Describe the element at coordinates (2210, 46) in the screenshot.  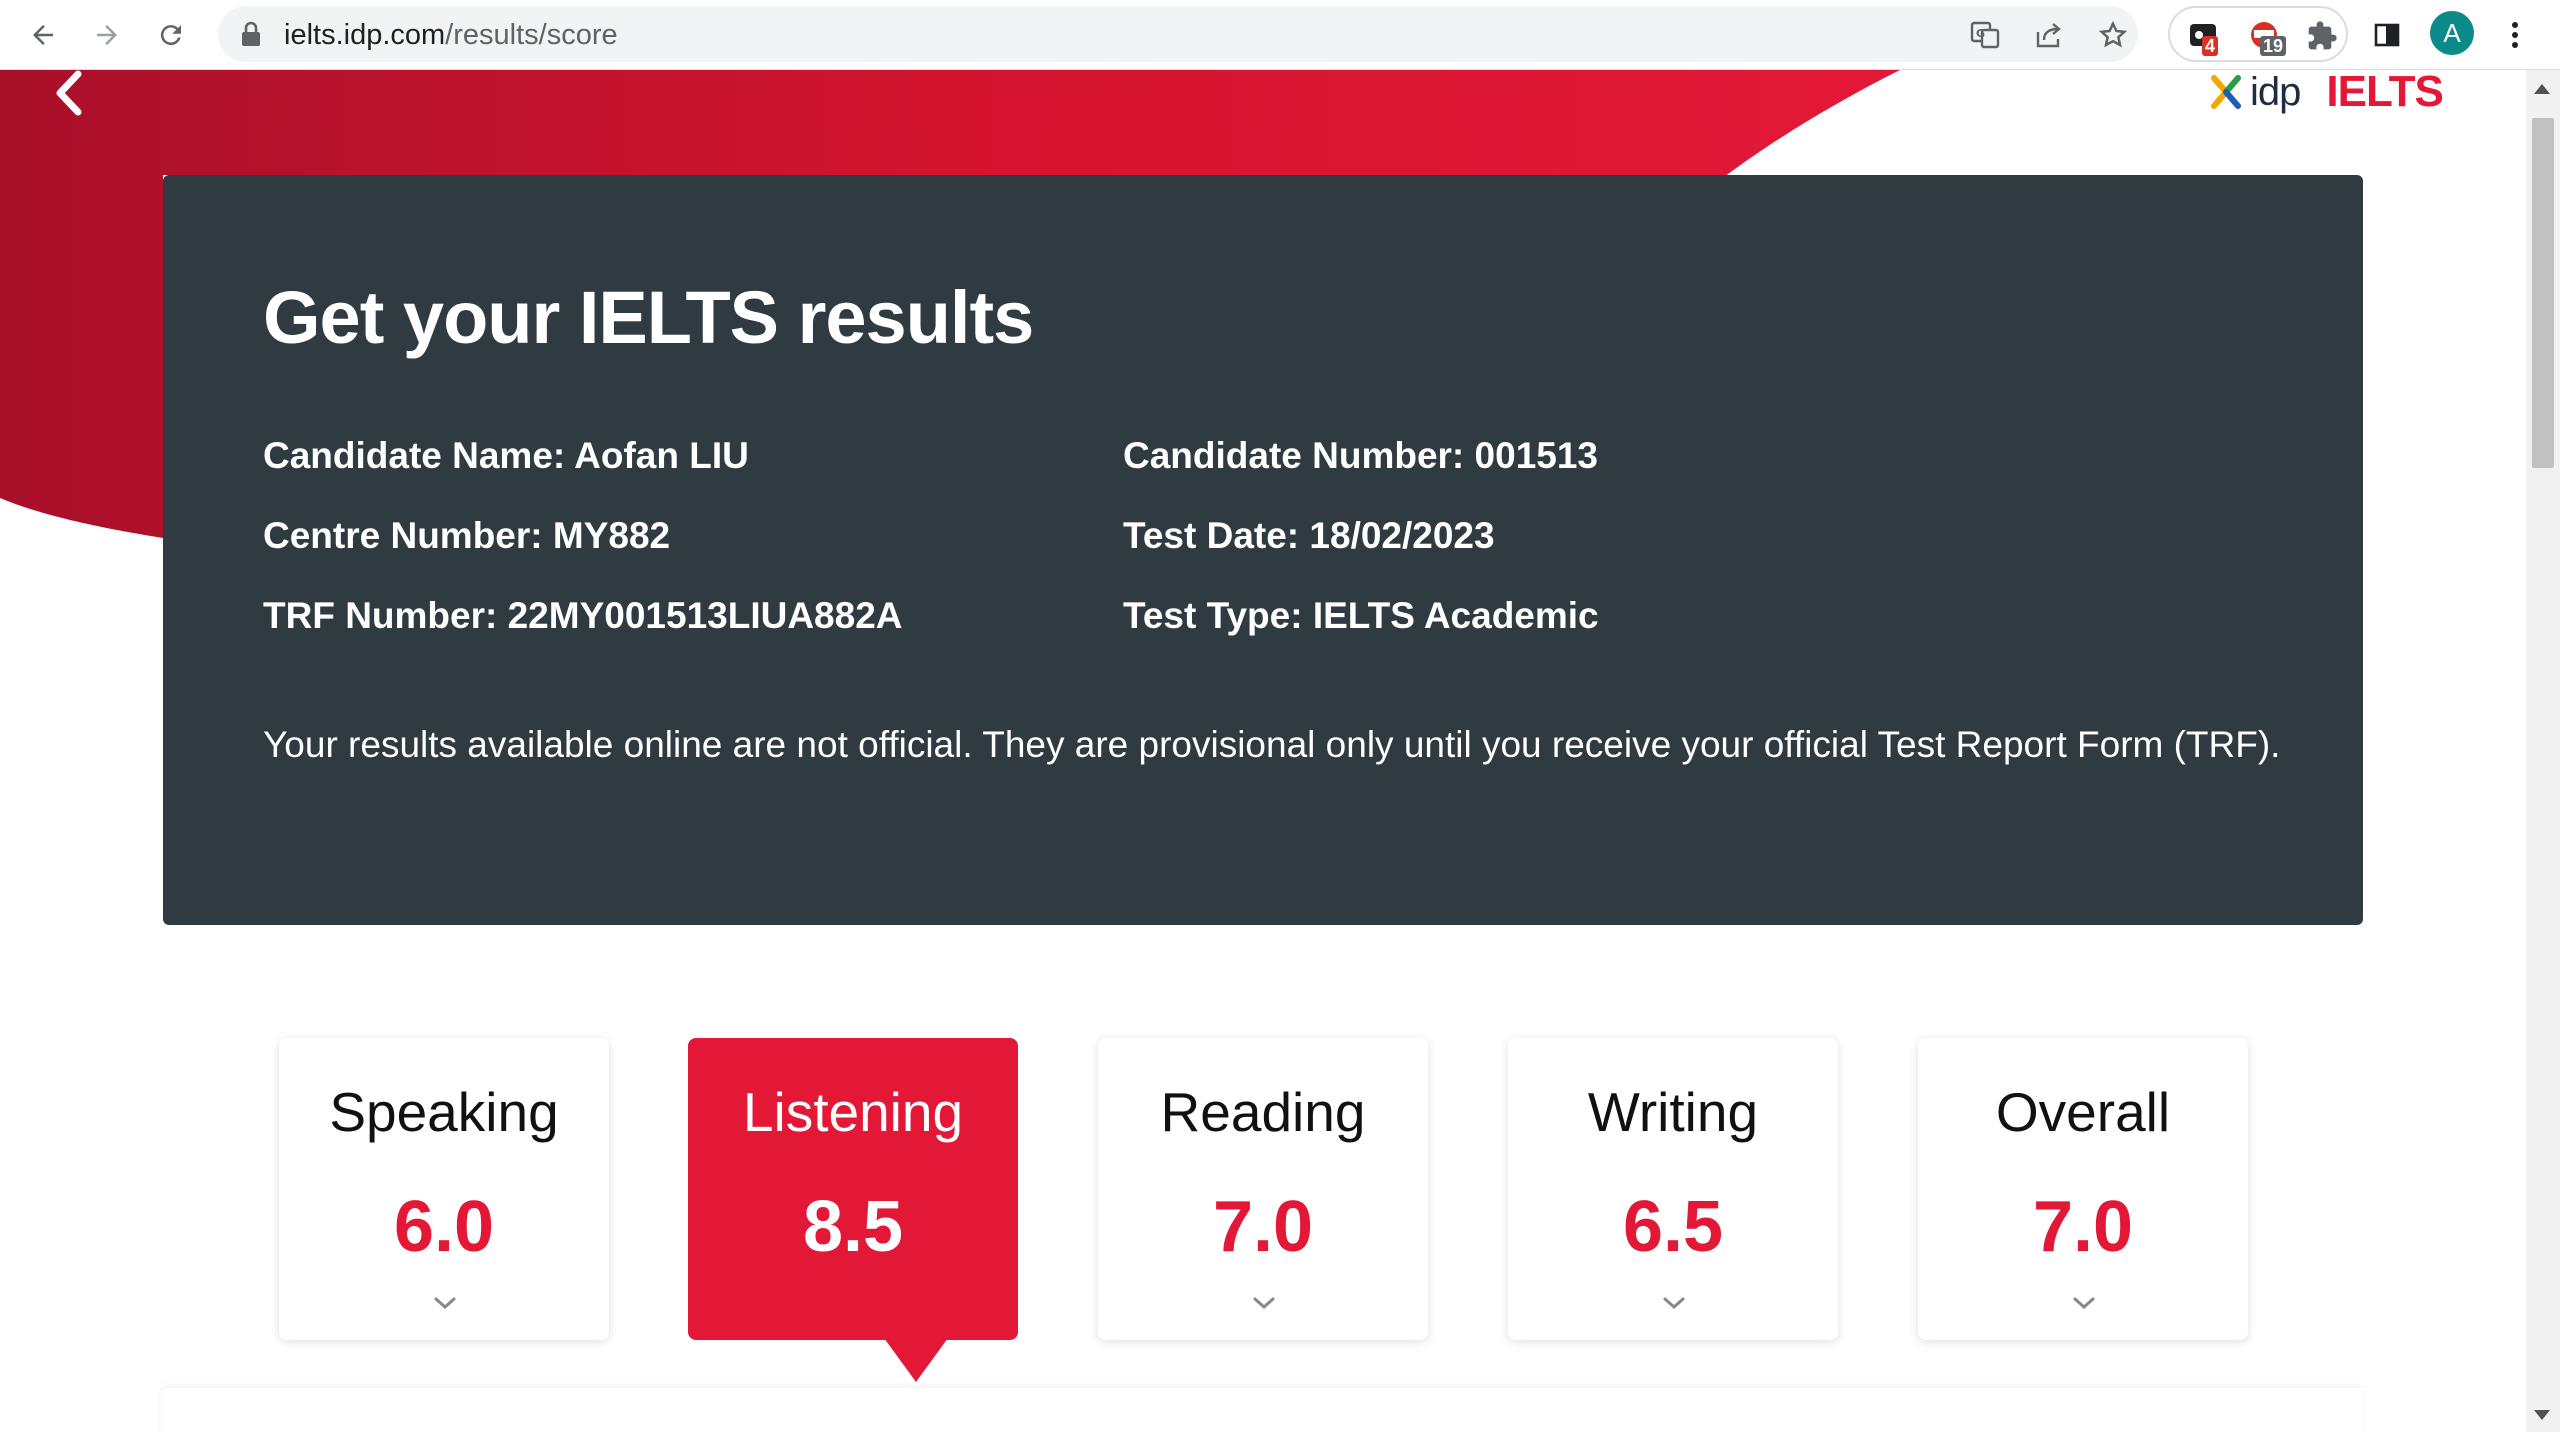
I see `extension-1-badge: 4` at that location.